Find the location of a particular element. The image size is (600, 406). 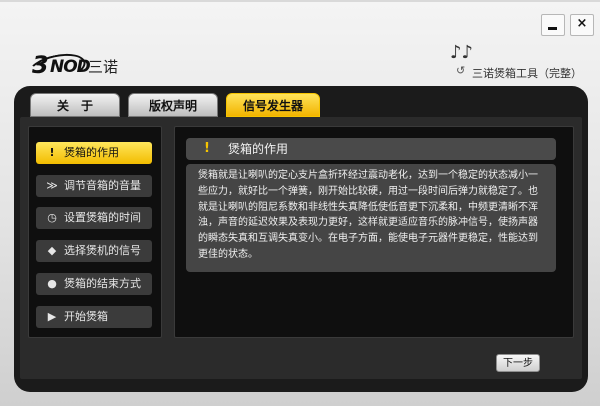

sidebar-item-signal: ◆ 选择煲机的信号 is located at coordinates (94, 251).